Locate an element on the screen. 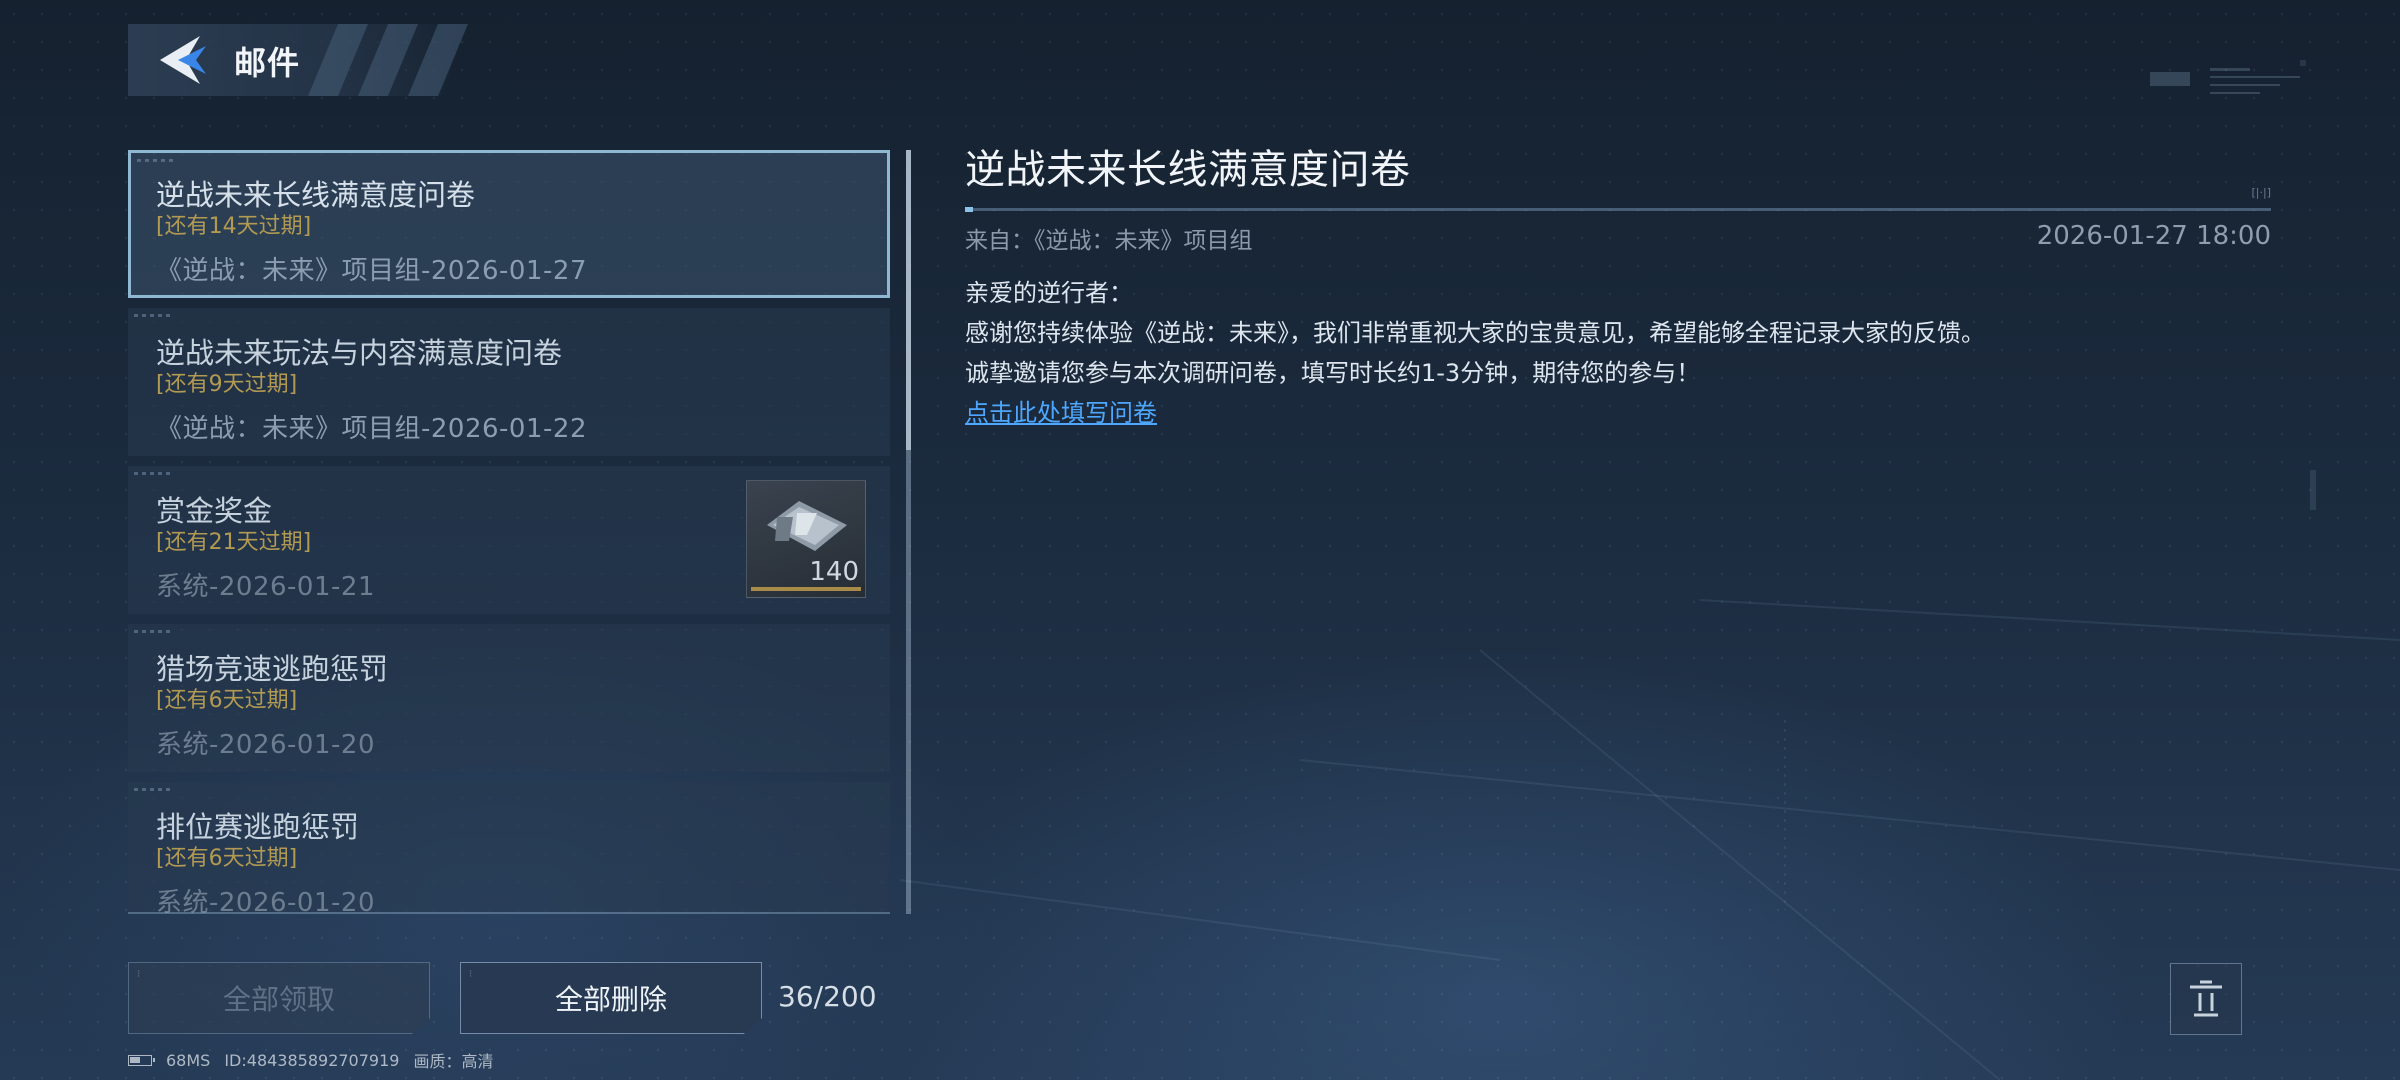 This screenshot has height=1080, width=2400. mail-expiry: [还有9天过期] is located at coordinates (227, 384).